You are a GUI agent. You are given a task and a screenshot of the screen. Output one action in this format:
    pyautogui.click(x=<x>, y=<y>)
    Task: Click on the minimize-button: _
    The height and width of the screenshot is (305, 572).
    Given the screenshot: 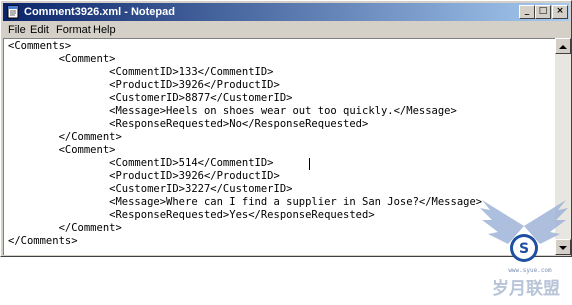 What is the action you would take?
    pyautogui.click(x=527, y=12)
    